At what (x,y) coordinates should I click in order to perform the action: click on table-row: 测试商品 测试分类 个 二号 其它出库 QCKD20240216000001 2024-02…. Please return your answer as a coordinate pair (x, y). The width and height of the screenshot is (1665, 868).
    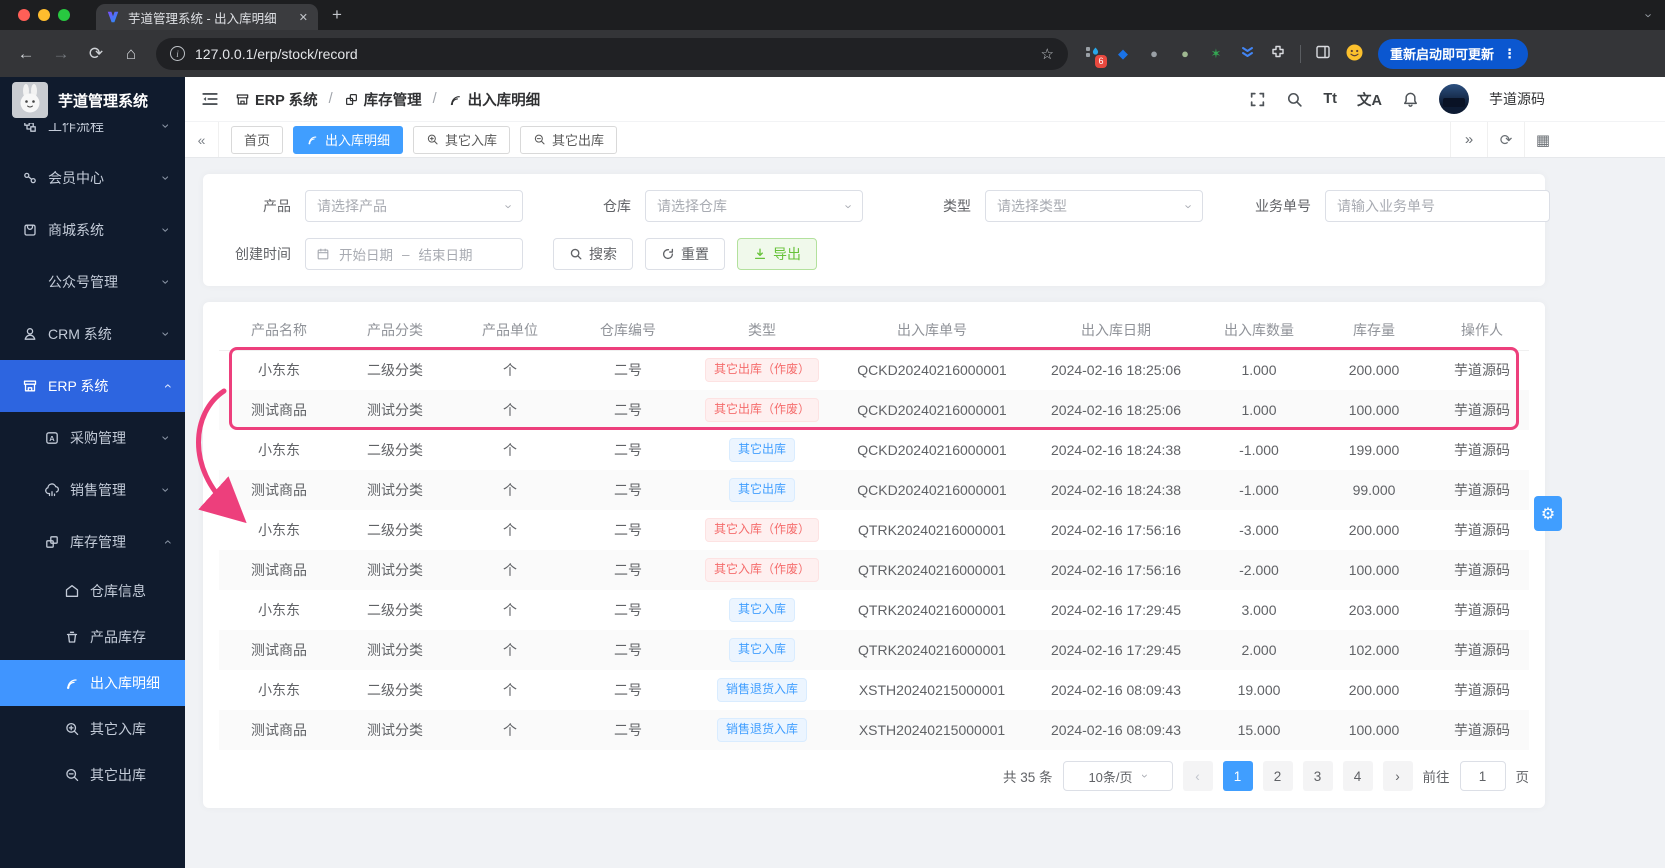
    Looking at the image, I should click on (874, 490).